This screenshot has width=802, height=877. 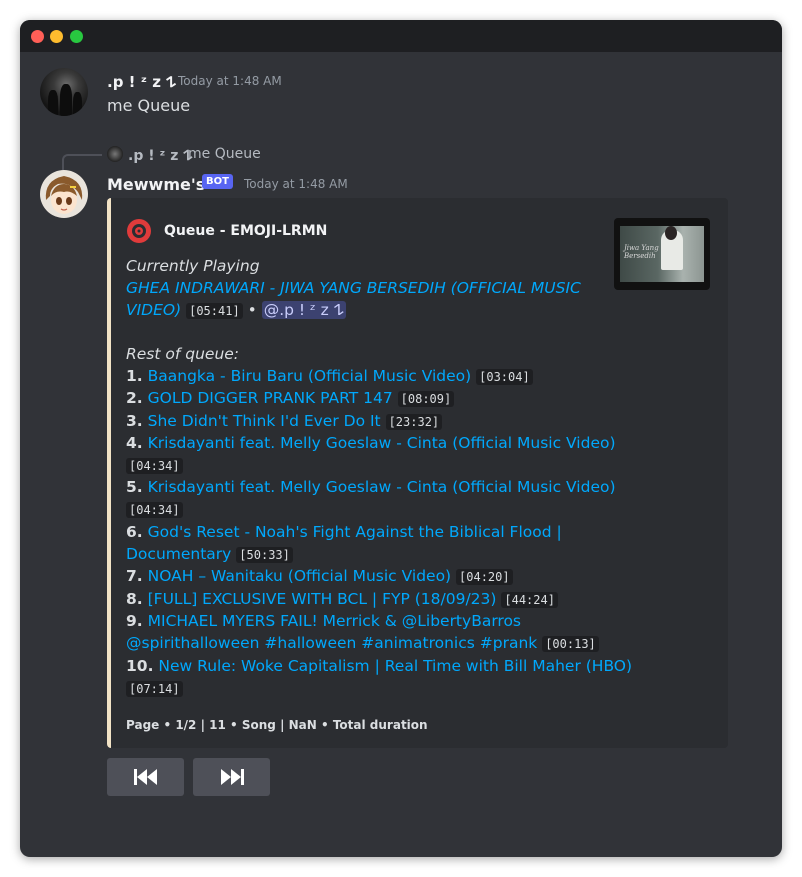 I want to click on queue-track-link: GOLD DIGGER PRANK PART 147, so click(x=270, y=398).